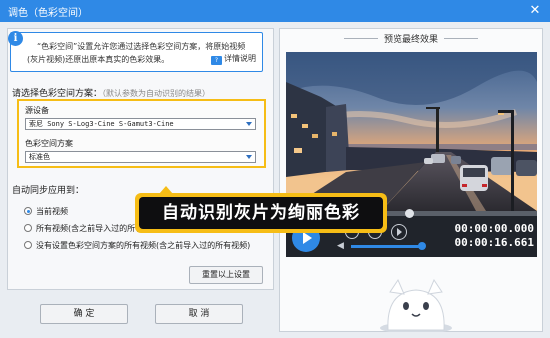 This screenshot has width=550, height=338. I want to click on window-title: 调色（色彩空间）, so click(48, 13).